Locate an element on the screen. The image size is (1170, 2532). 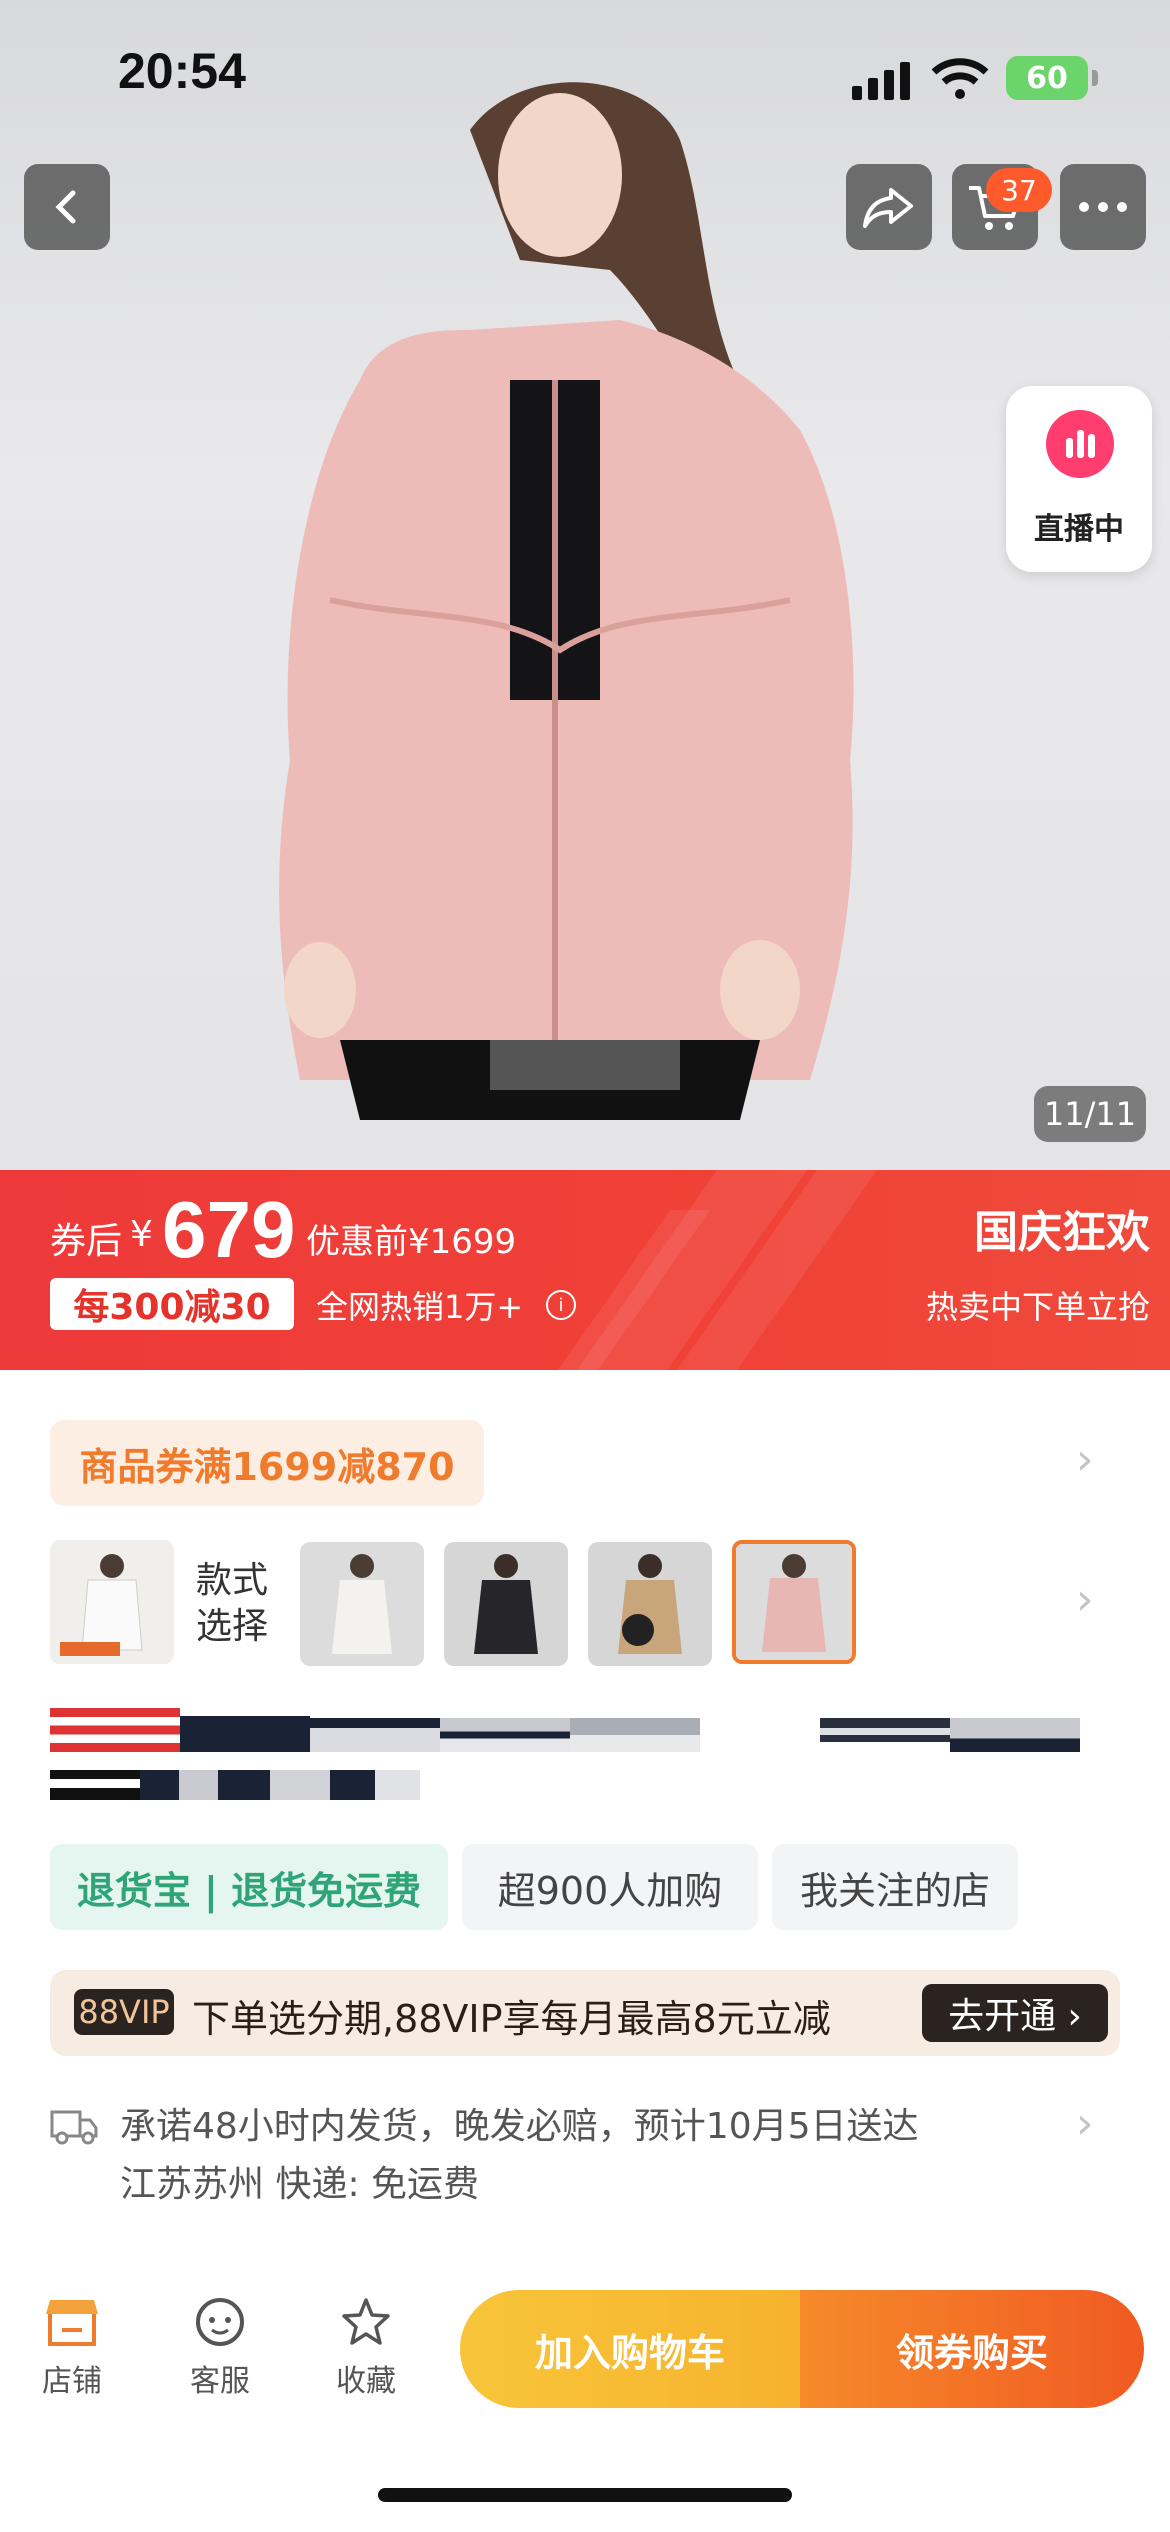
add-to-cart-button: 加入购物车 is located at coordinates (630, 2349).